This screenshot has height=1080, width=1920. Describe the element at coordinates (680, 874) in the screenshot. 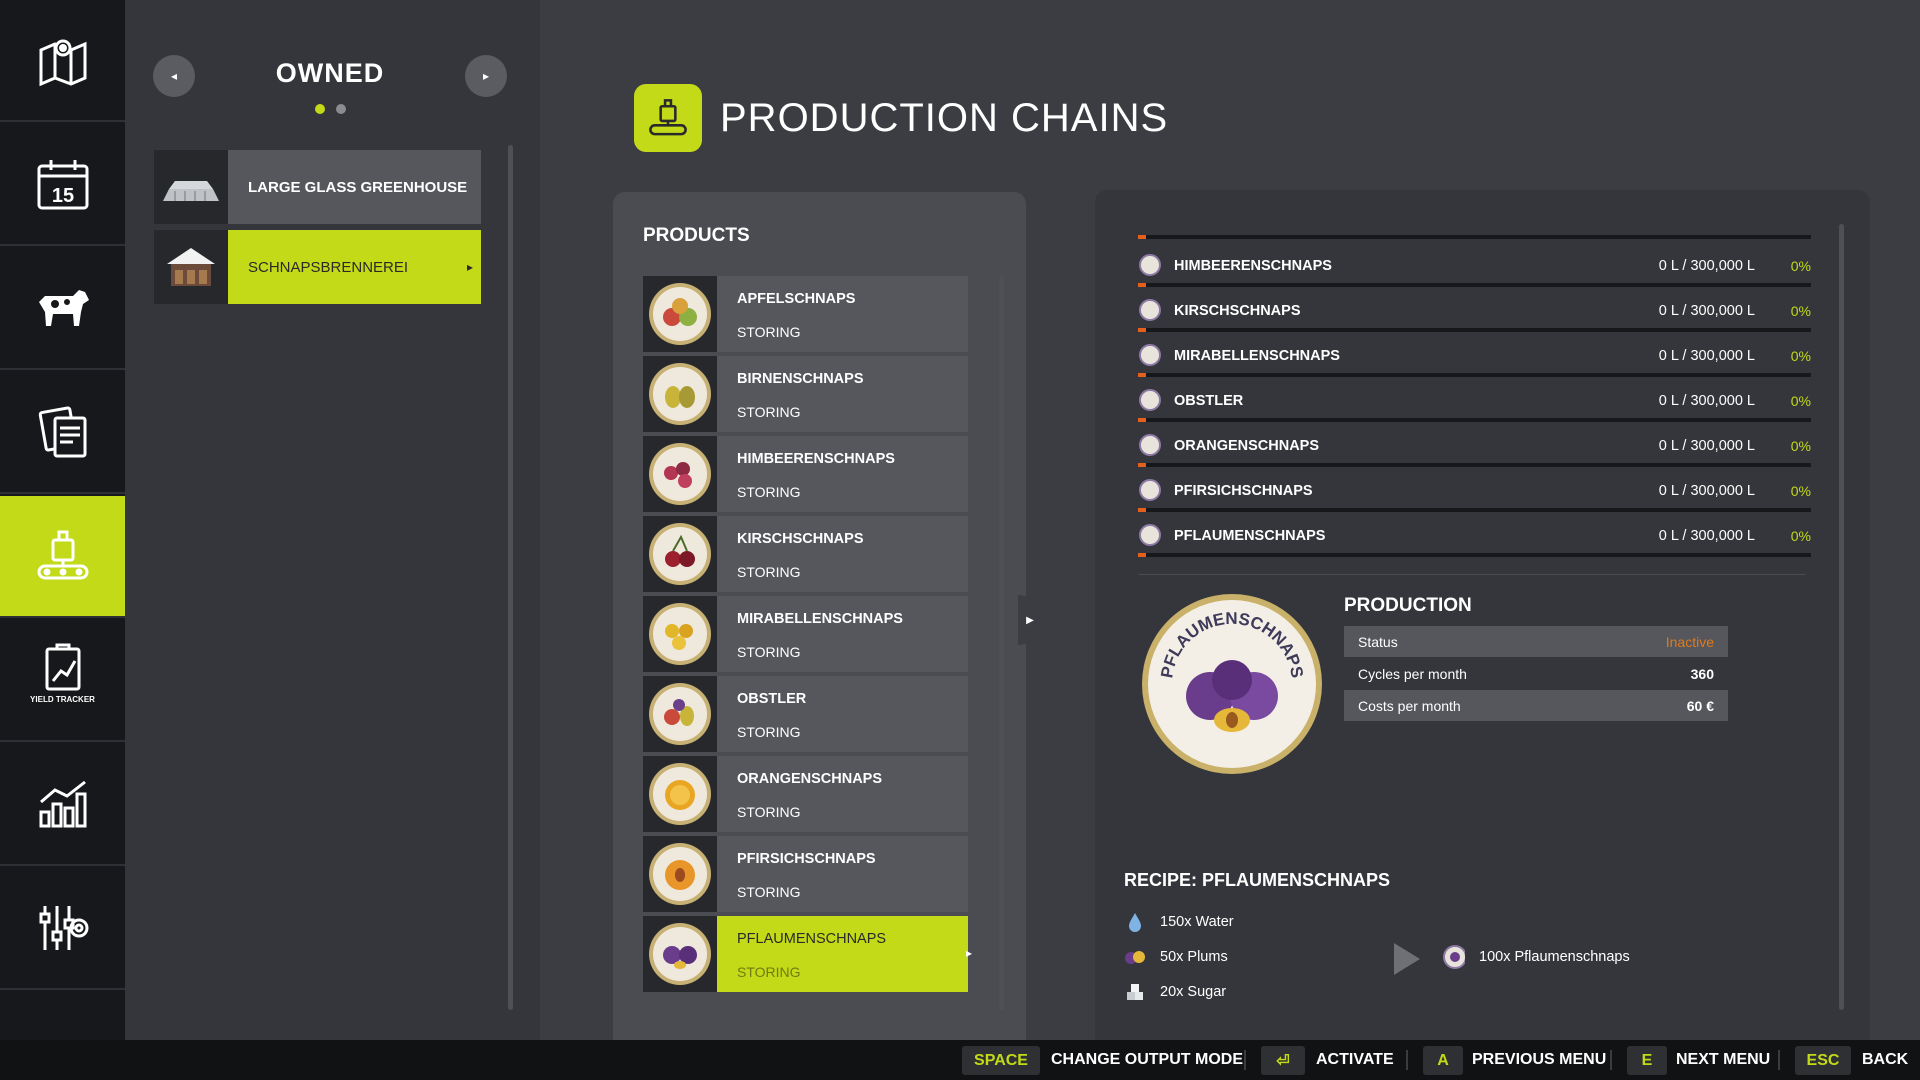

I see `pfirsichschnaps-icon` at that location.